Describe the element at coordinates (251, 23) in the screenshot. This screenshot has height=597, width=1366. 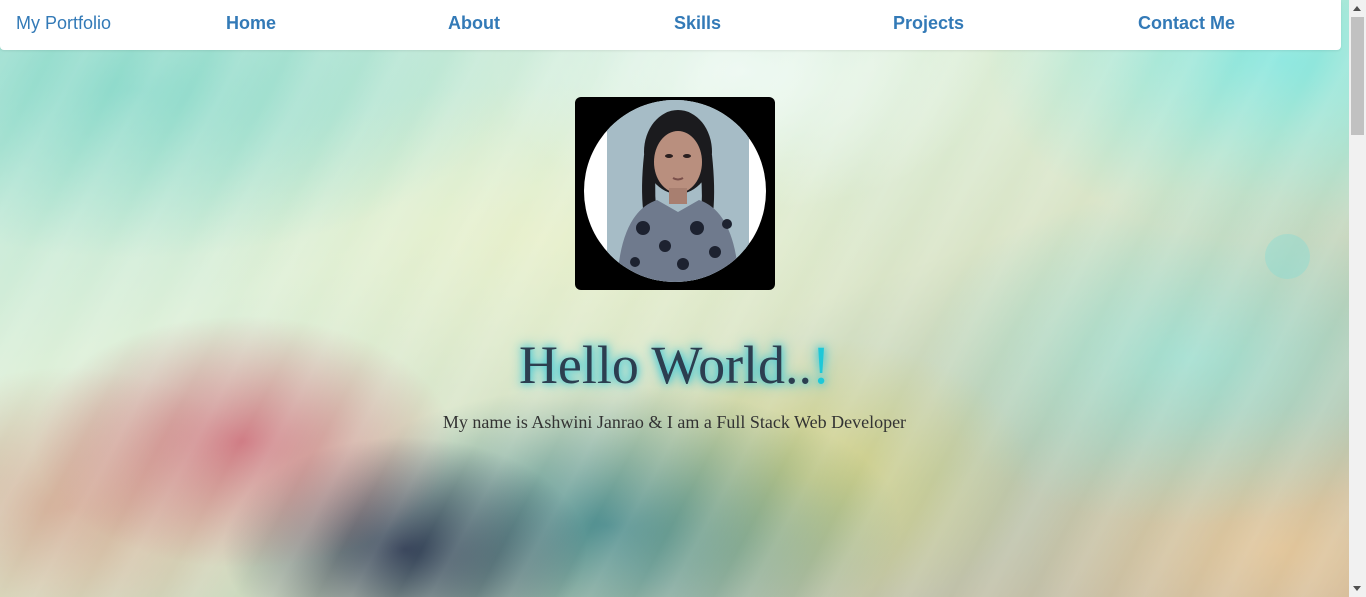
I see `nav-link-home: Home` at that location.